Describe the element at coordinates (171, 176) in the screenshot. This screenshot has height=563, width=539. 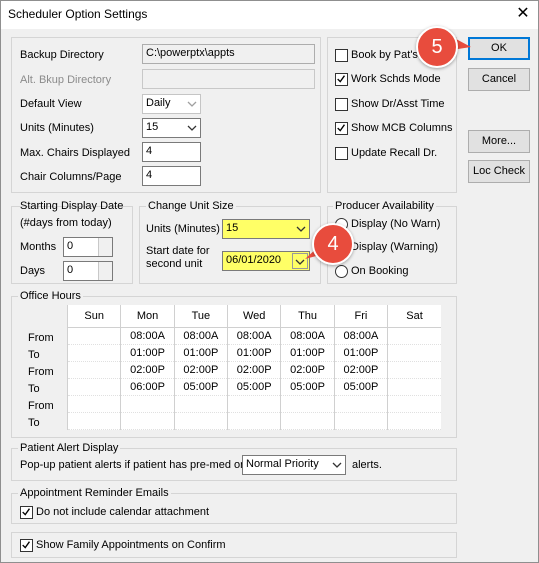
I see `chair-columns-field: 4` at that location.